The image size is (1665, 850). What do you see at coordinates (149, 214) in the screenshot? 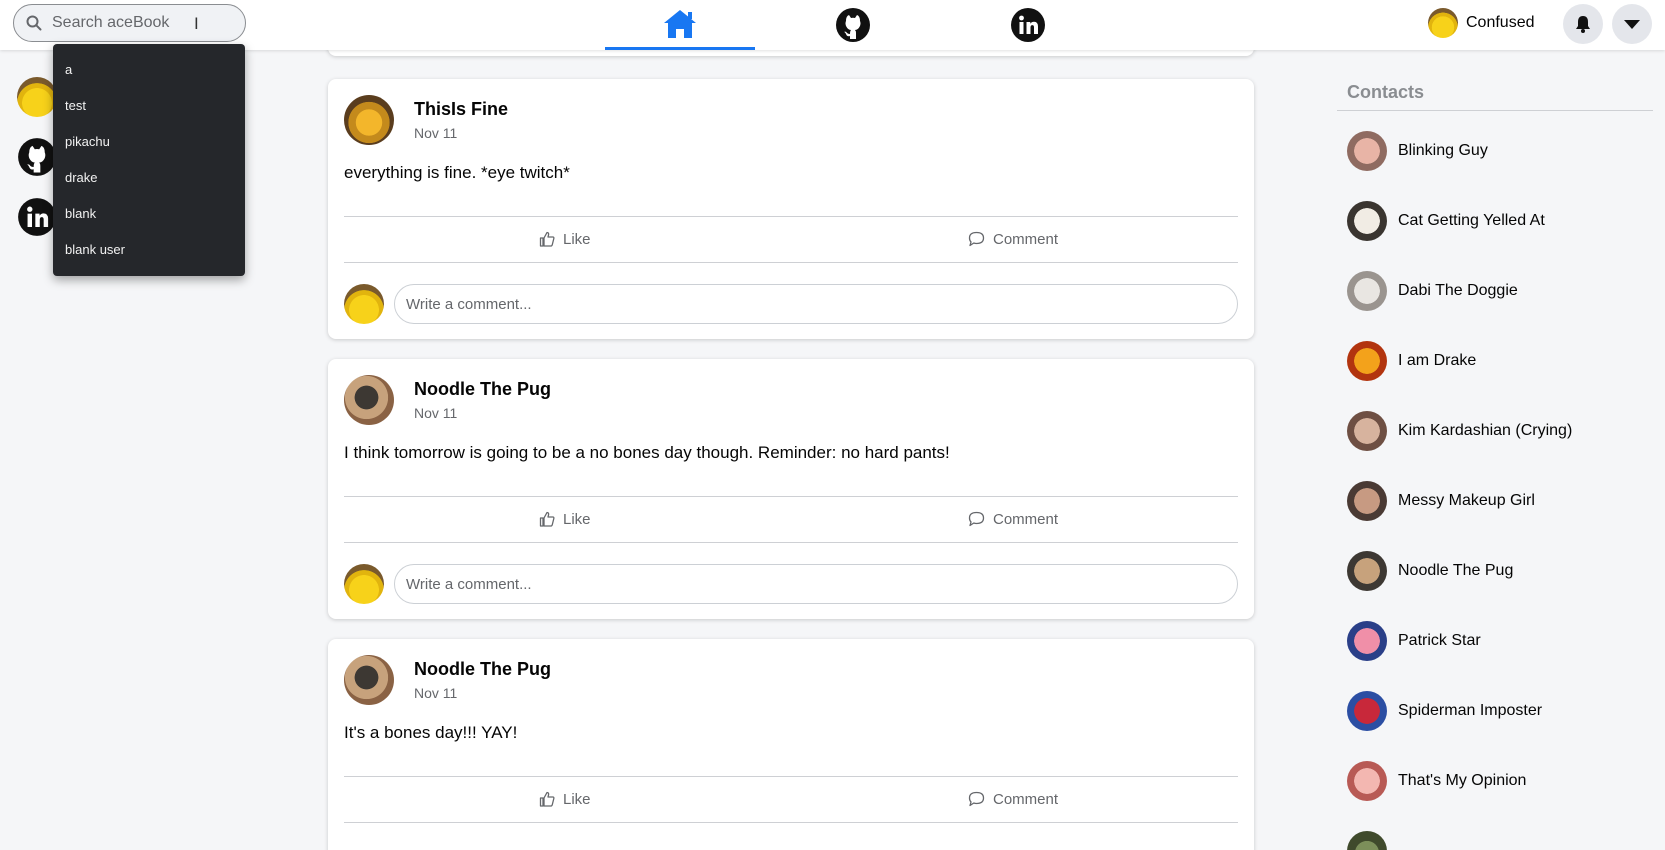
I see `search-suggestion: blank` at bounding box center [149, 214].